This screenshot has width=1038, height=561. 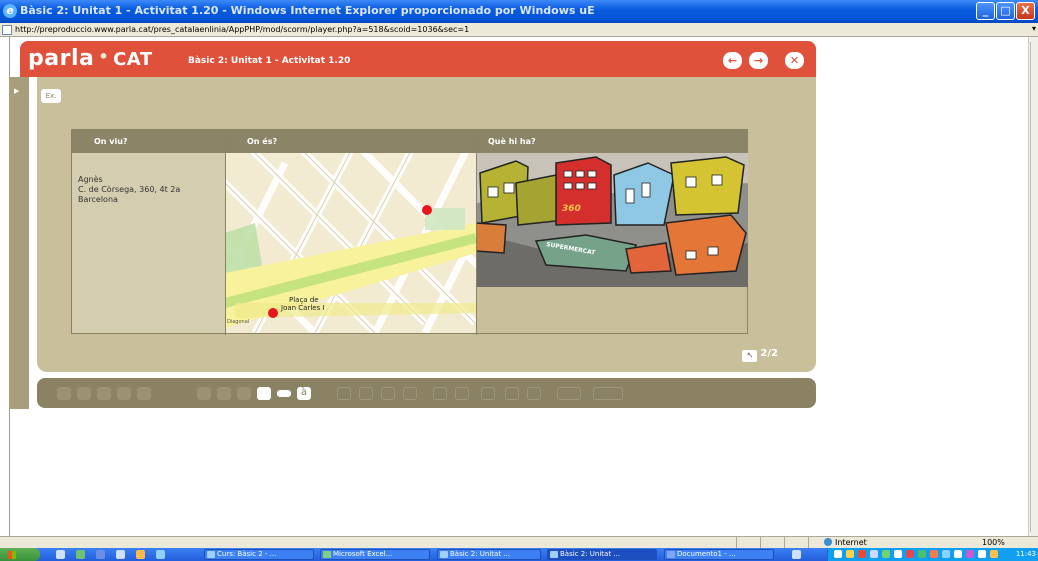 I want to click on keyboard-language-icon, so click(x=796, y=554).